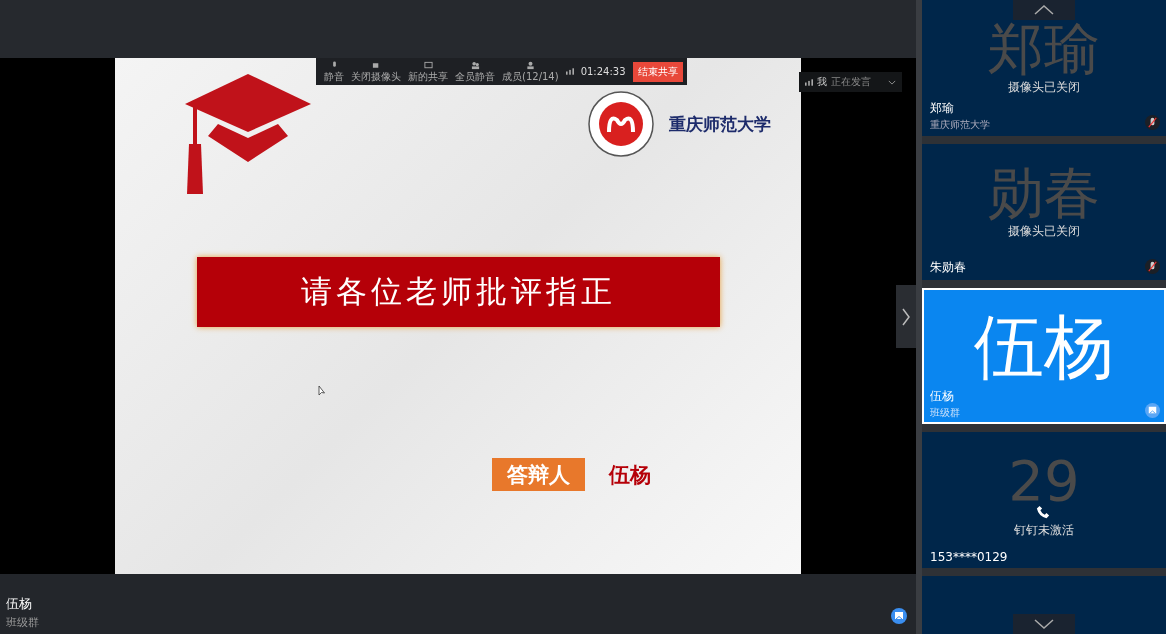 This screenshot has height=634, width=1166. What do you see at coordinates (621, 124) in the screenshot?
I see `university-seal-icon` at bounding box center [621, 124].